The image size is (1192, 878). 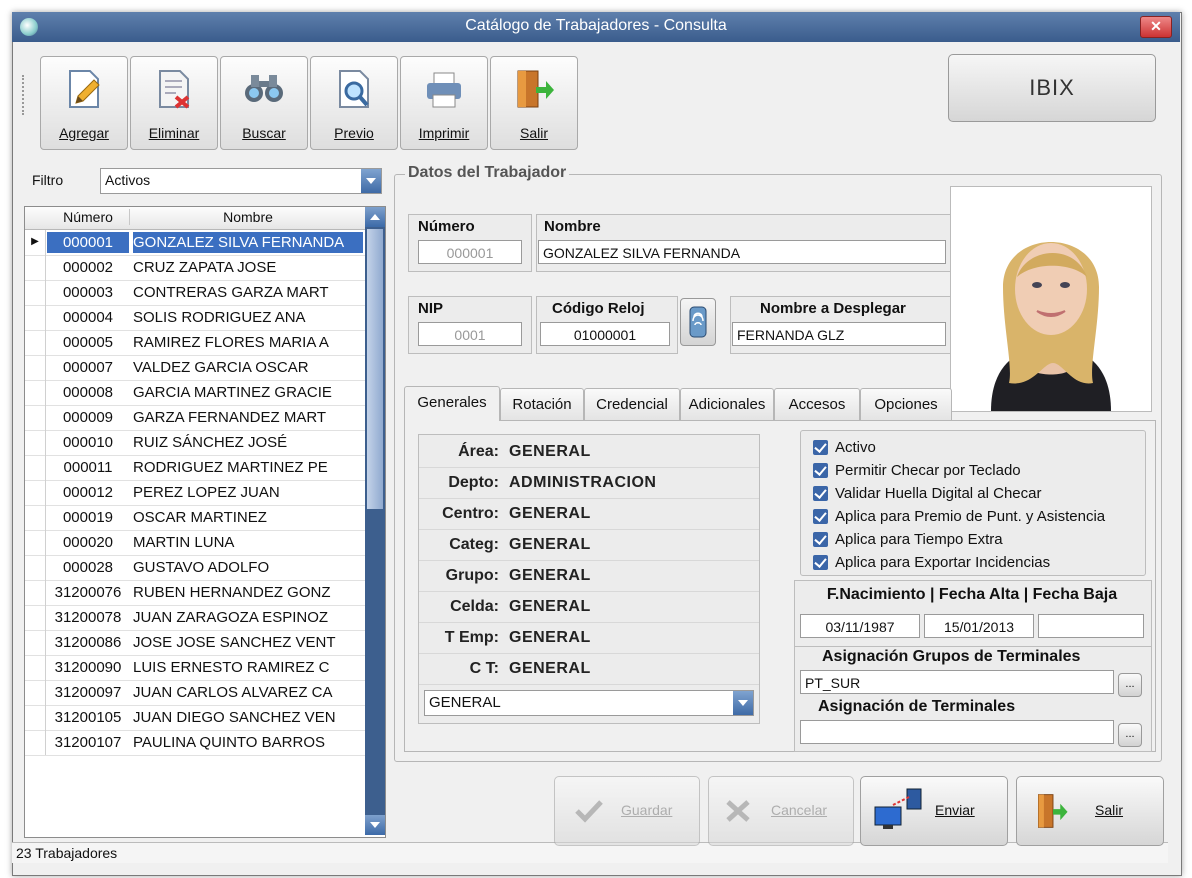 I want to click on salir-toolbar-button: Salir, so click(x=534, y=103).